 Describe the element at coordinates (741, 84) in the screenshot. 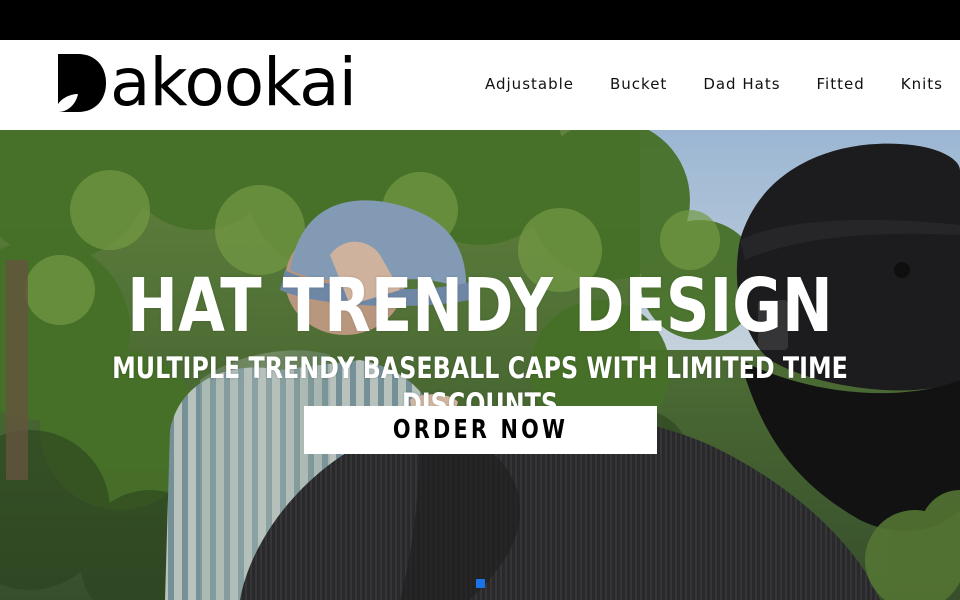

I see `nav-item-dad-hats: Dad Hats` at that location.